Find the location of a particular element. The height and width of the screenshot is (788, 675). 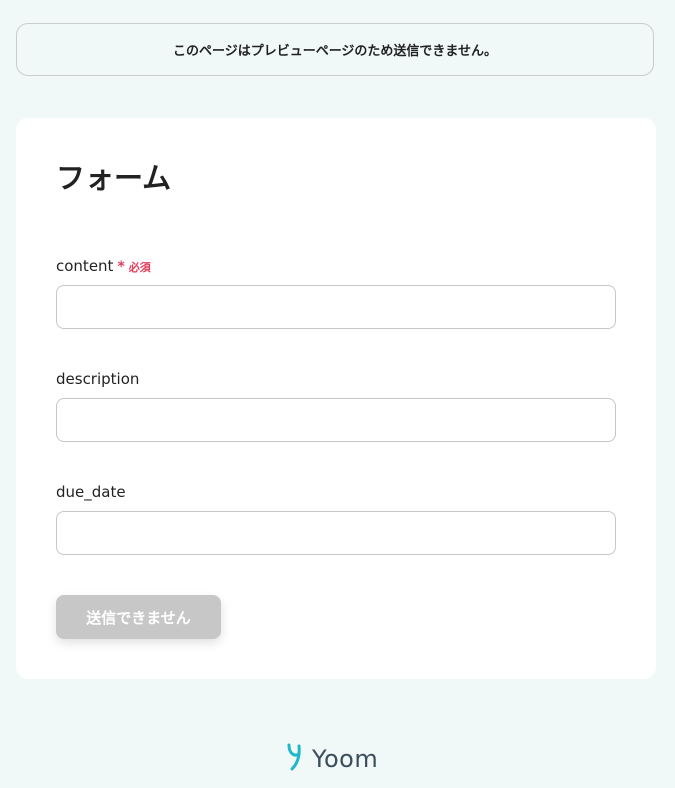

preview-notice-text: このページはプレビューページのため送信できません。 is located at coordinates (335, 51).